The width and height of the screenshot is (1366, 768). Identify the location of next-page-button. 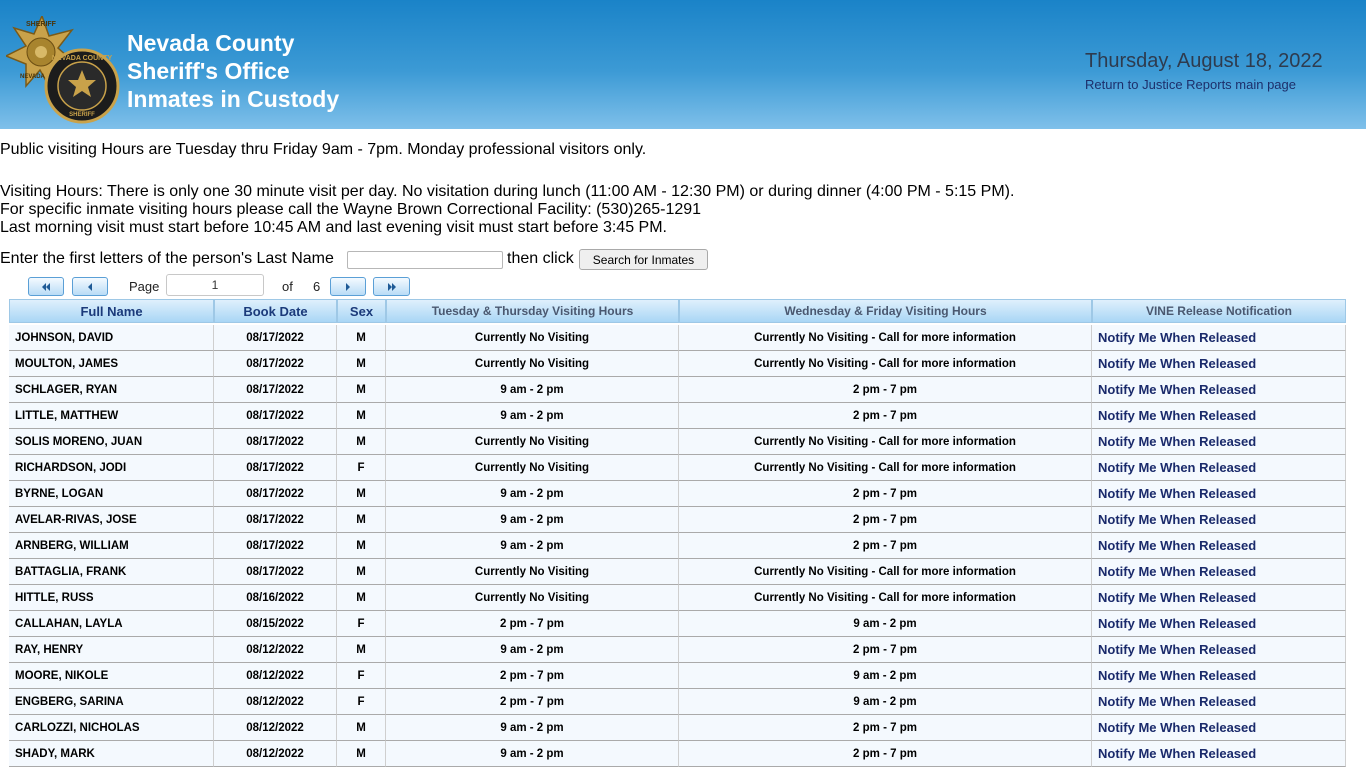
(348, 286).